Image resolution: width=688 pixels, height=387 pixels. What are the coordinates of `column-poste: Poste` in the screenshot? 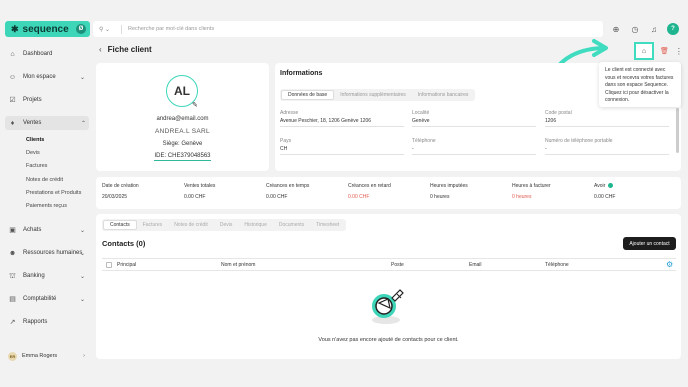 It's located at (397, 265).